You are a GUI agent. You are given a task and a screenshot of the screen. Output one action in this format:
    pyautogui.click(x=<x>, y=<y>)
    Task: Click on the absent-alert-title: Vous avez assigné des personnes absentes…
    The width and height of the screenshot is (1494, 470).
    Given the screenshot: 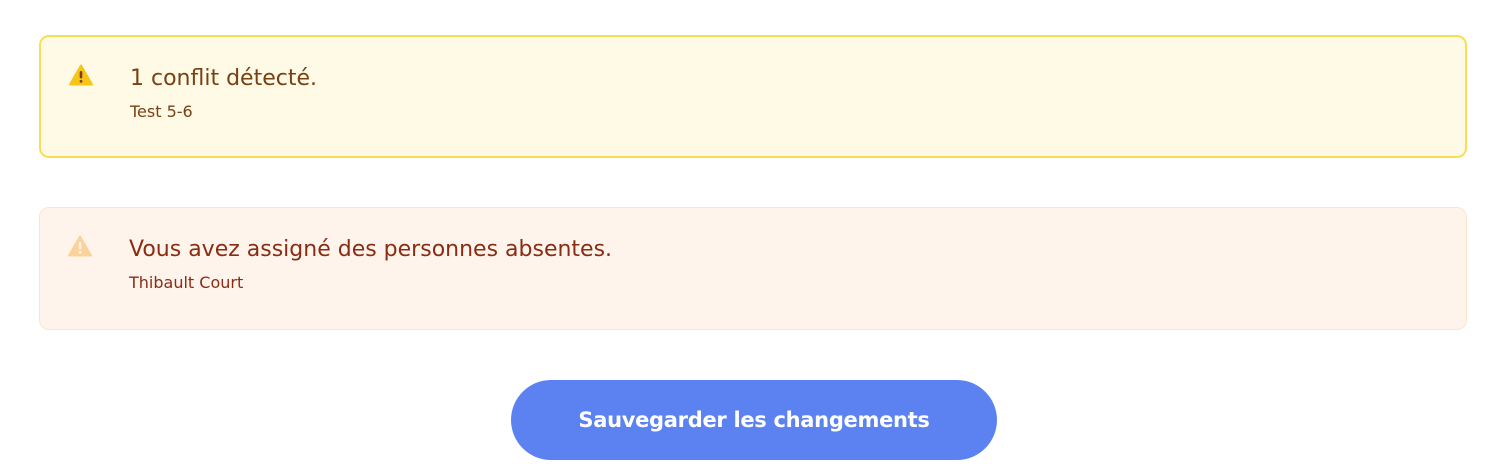 What is the action you would take?
    pyautogui.click(x=371, y=249)
    